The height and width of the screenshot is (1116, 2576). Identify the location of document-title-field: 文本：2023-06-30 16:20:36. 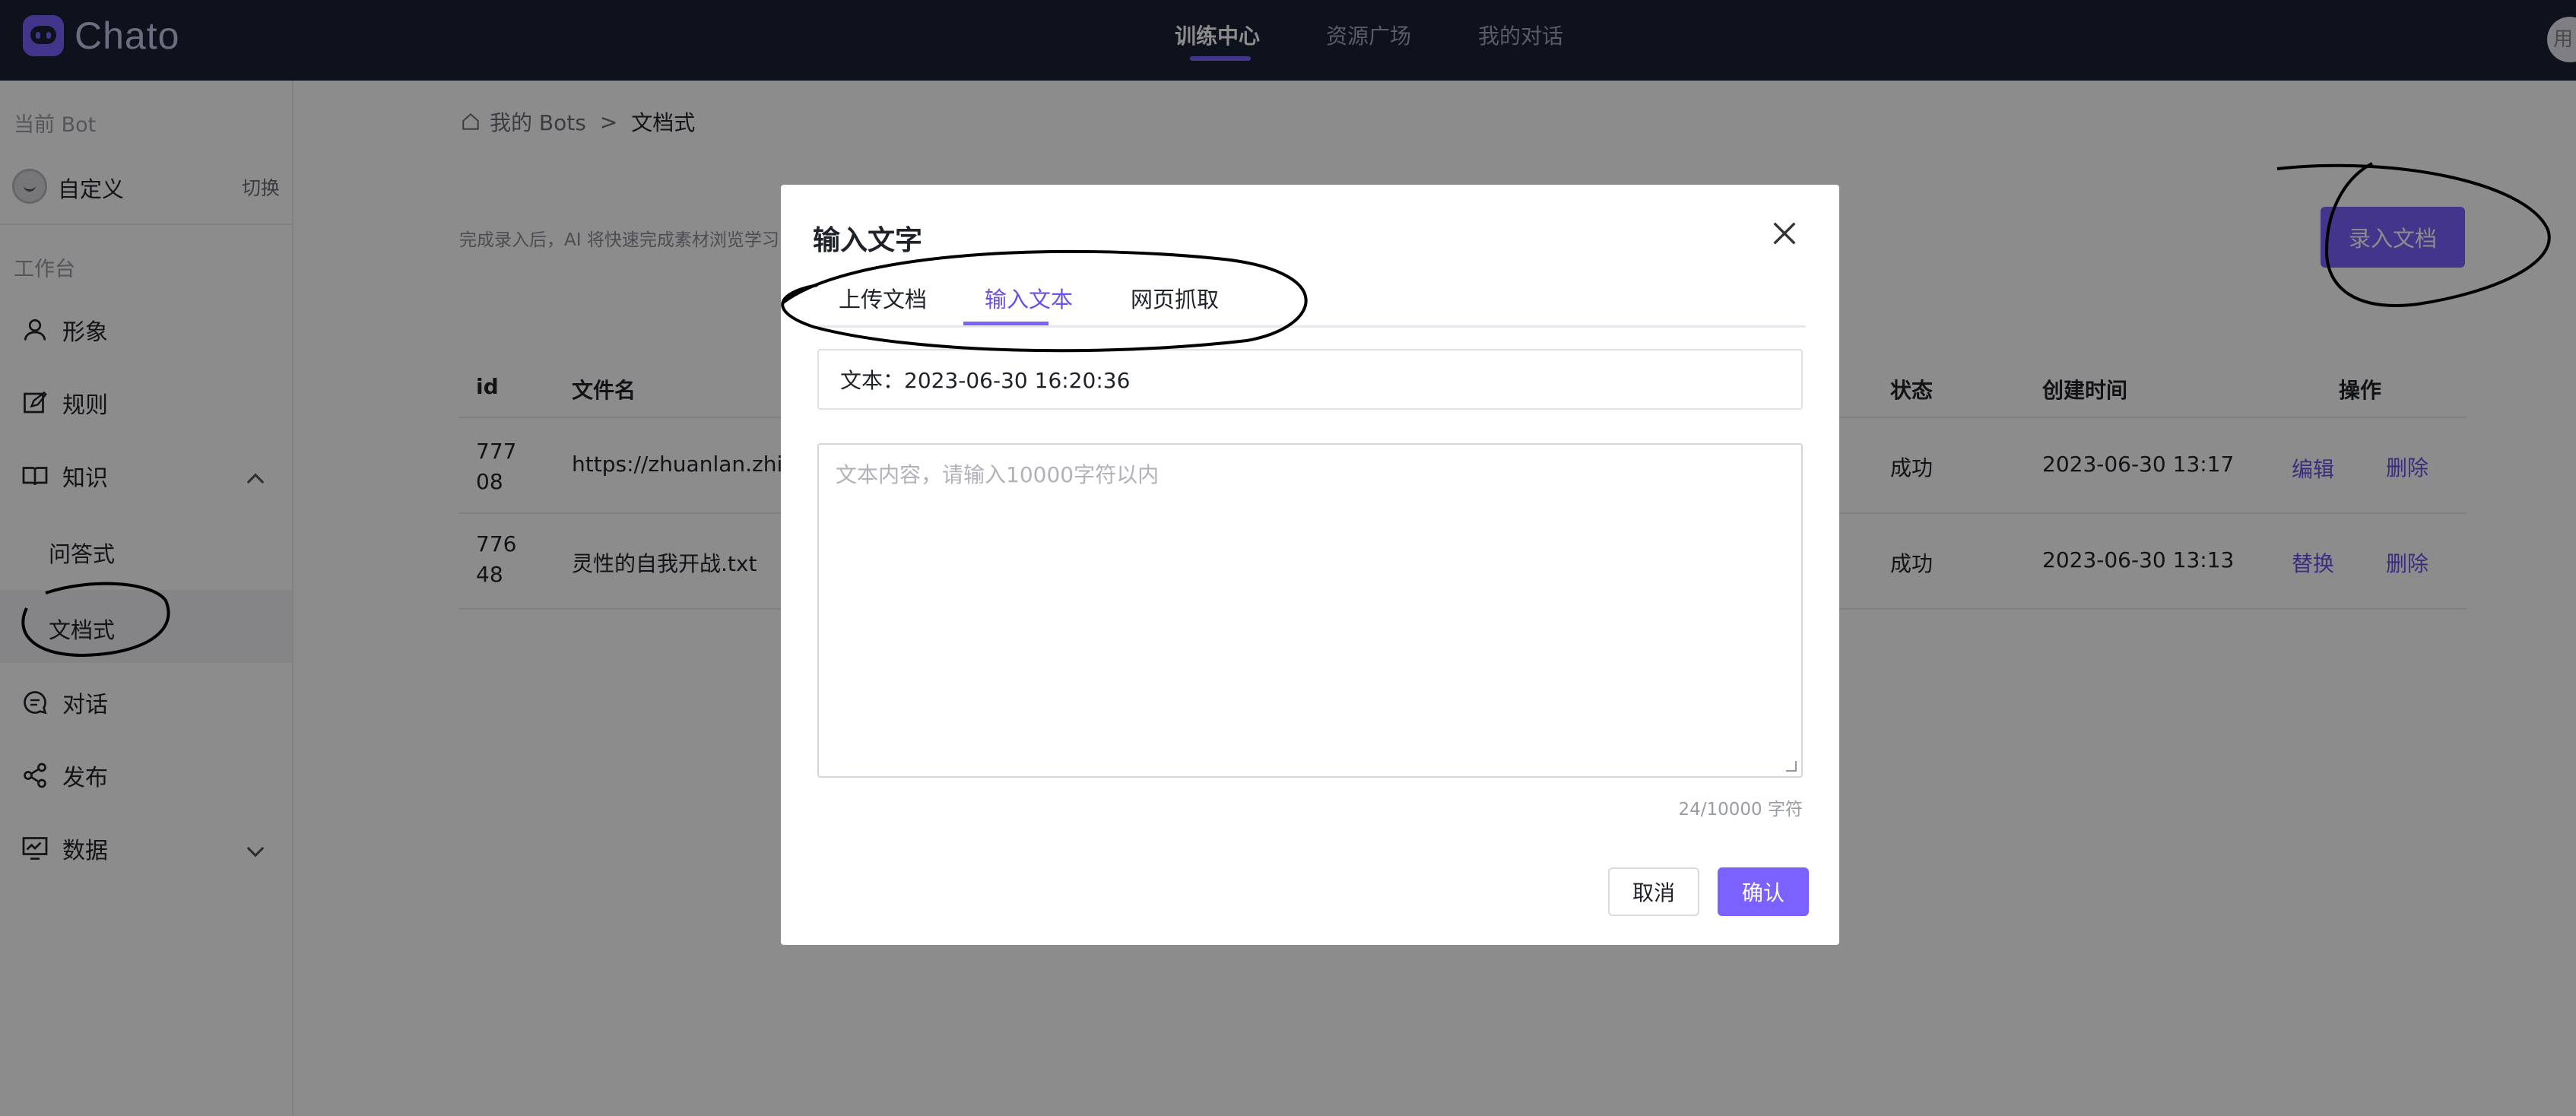
(1310, 380).